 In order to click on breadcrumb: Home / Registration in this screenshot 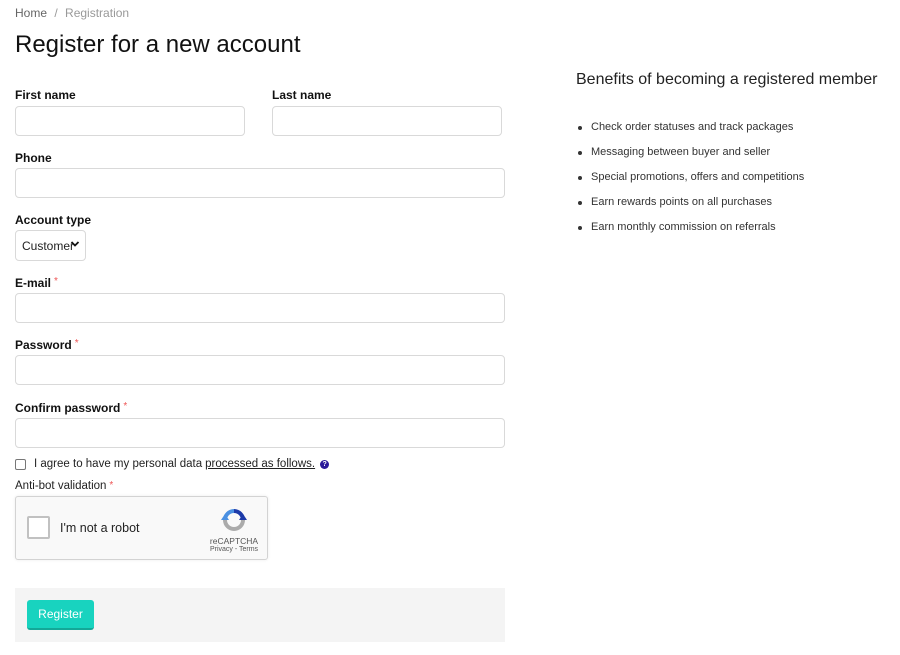, I will do `click(72, 13)`.